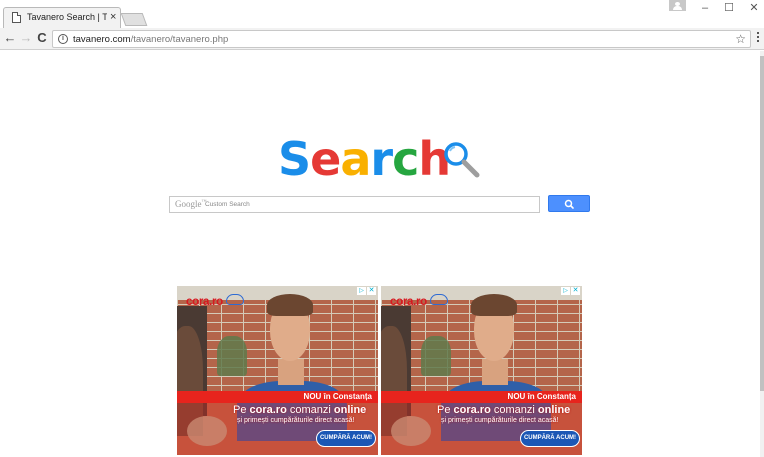  What do you see at coordinates (16, 17) in the screenshot?
I see `page-icon` at bounding box center [16, 17].